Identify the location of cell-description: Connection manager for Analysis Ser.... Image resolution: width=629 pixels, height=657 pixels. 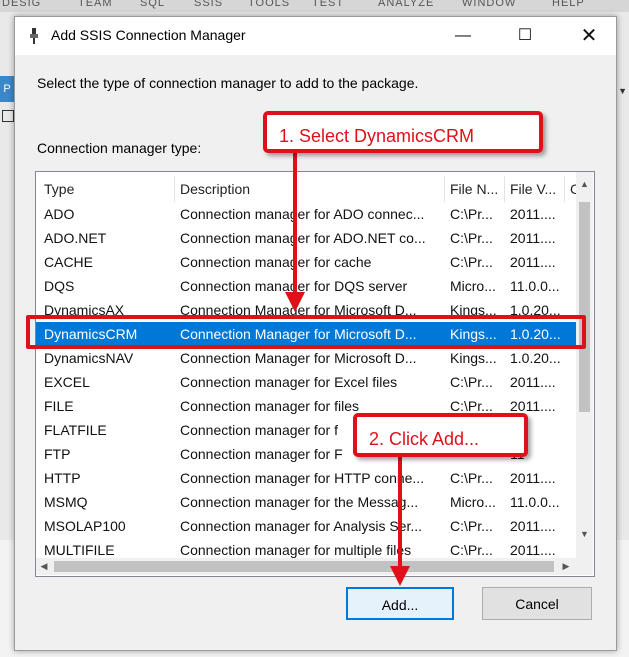
(301, 526).